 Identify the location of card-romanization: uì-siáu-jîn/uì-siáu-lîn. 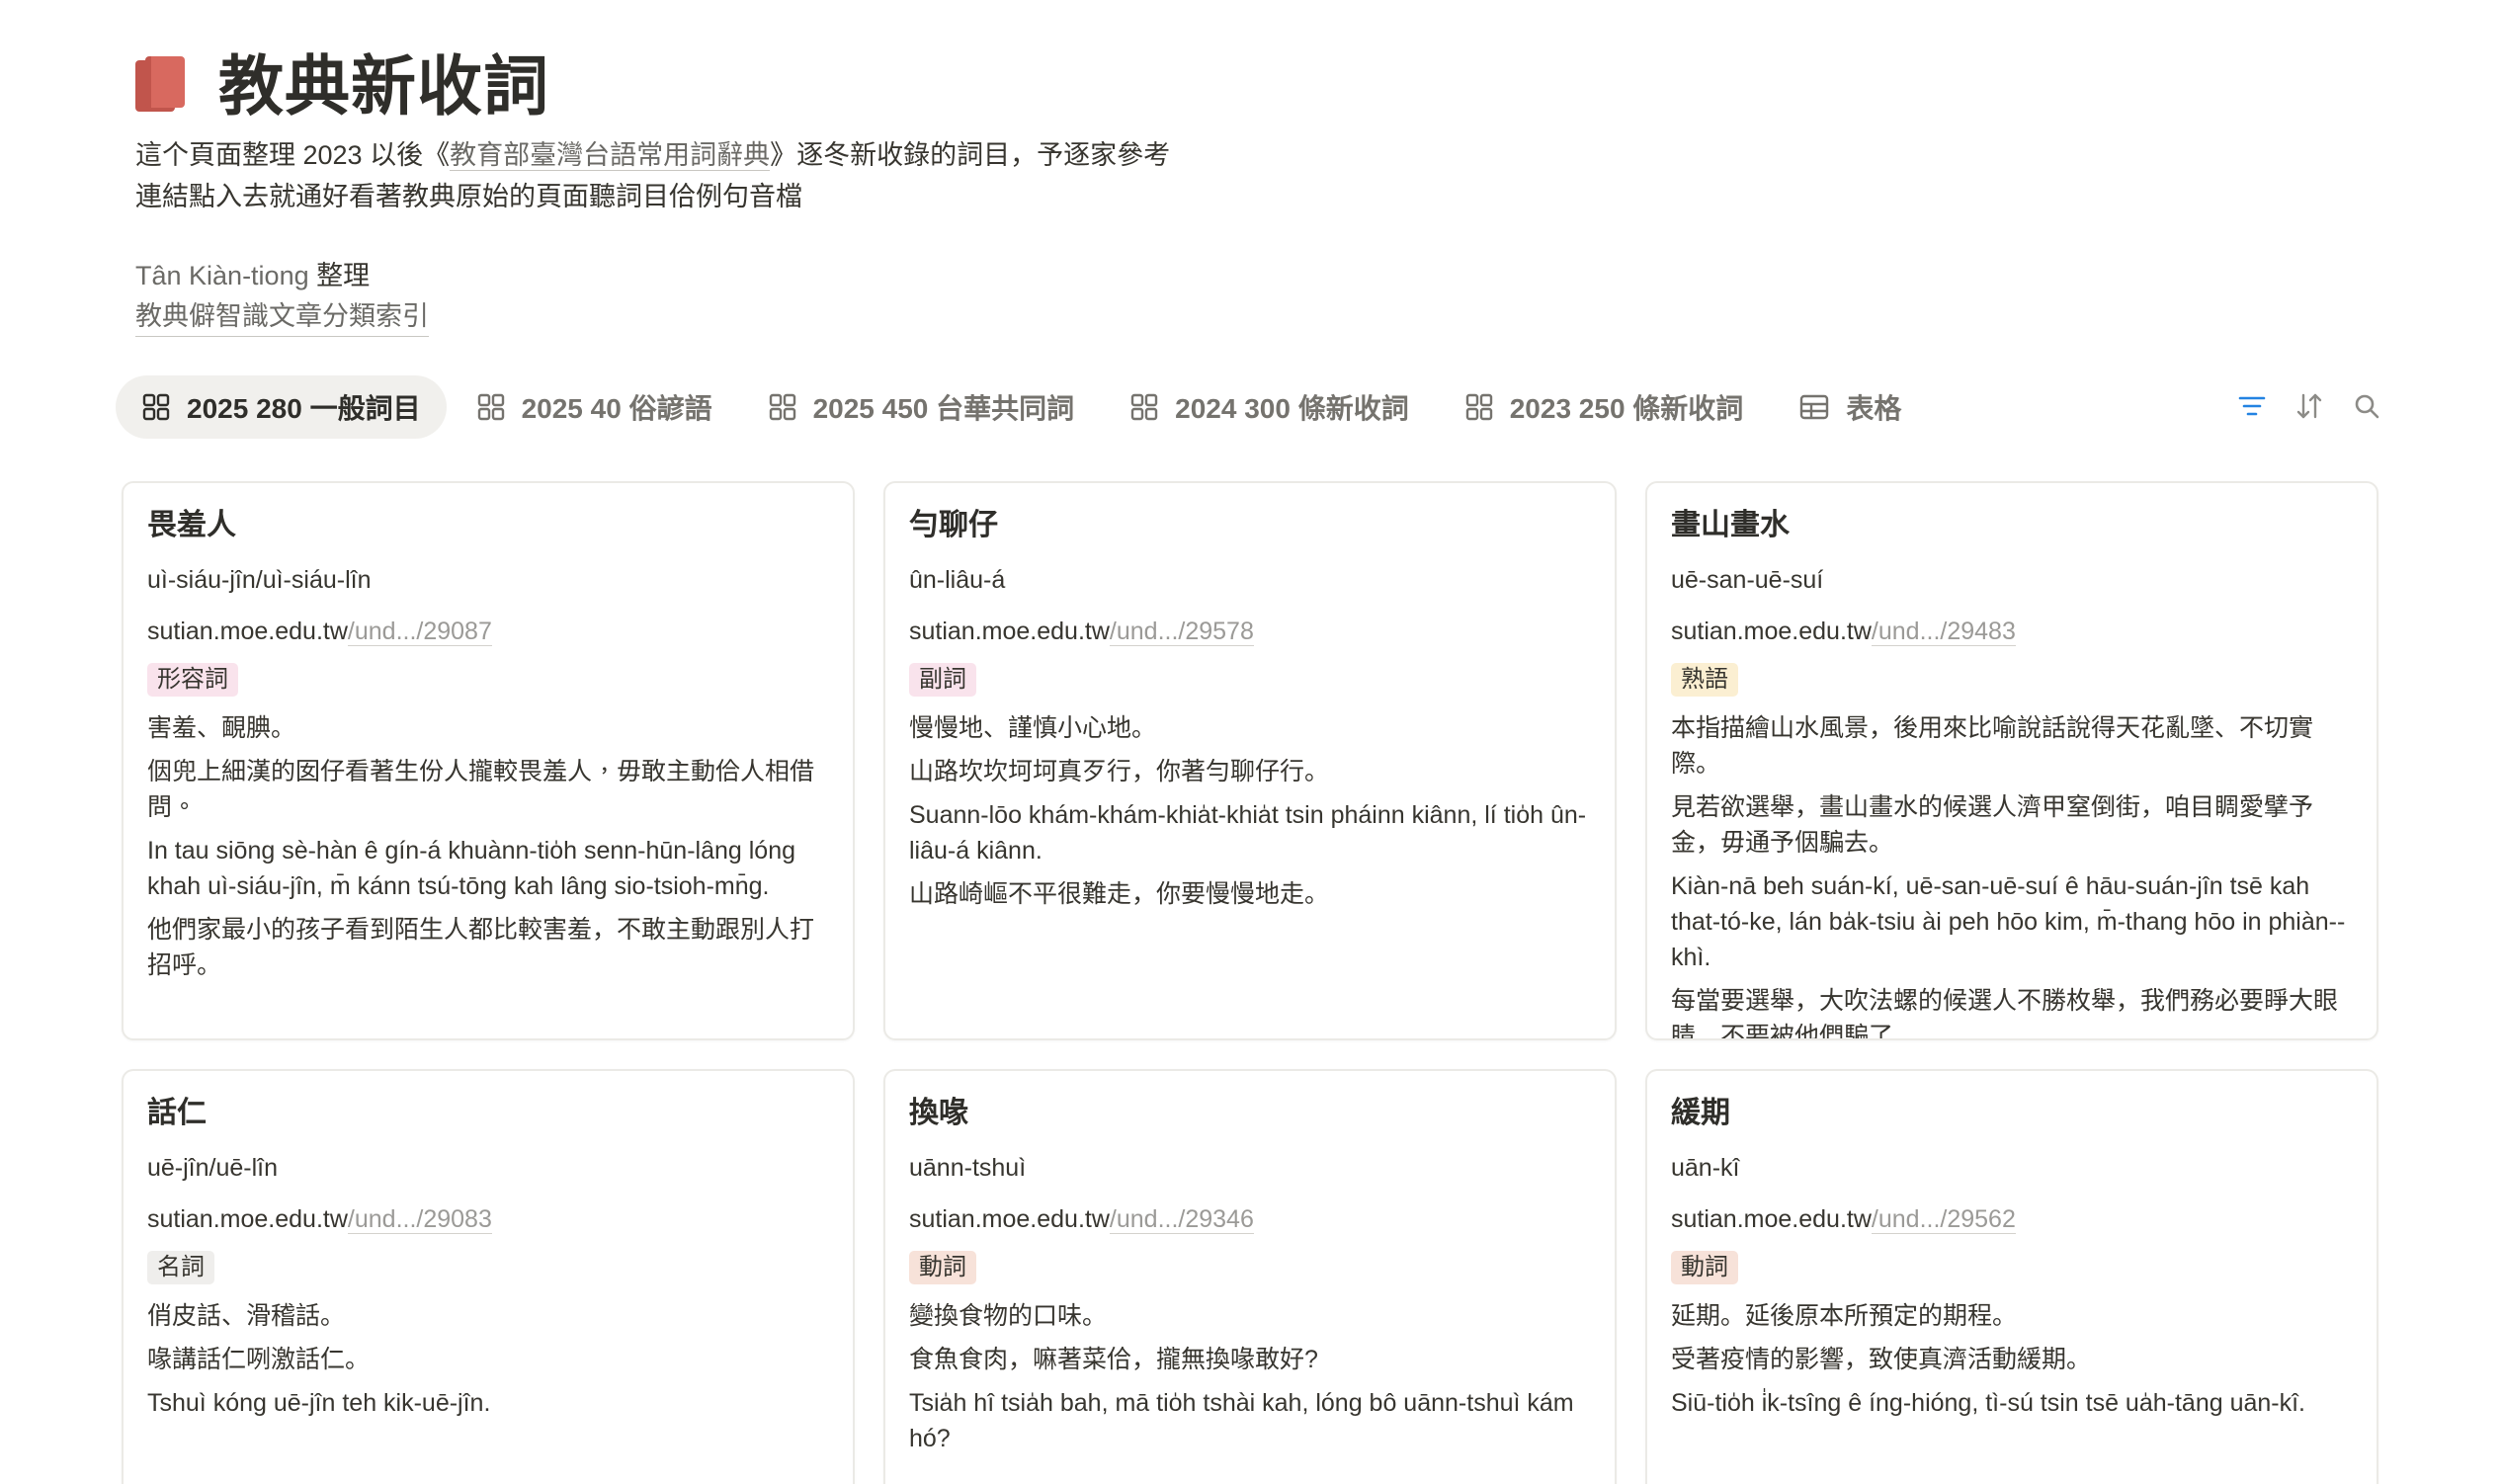
(259, 580).